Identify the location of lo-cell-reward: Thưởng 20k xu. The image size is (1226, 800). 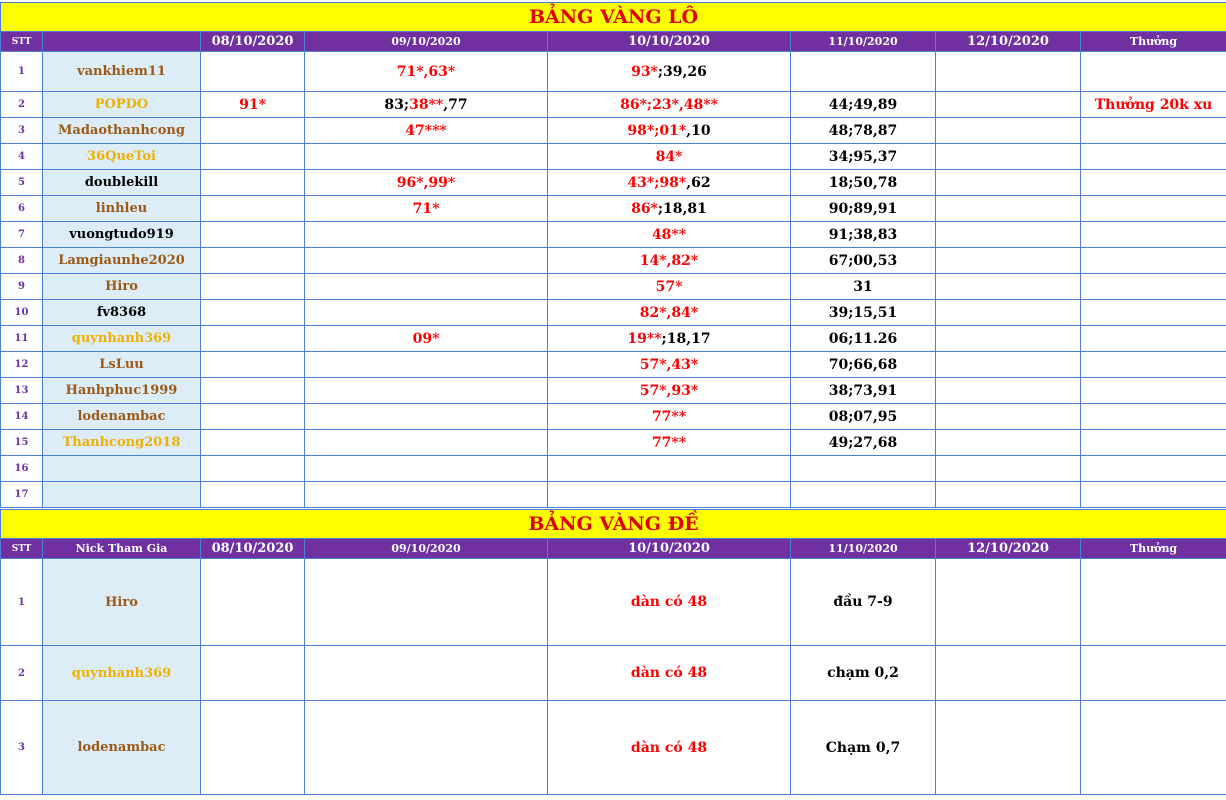
(1152, 104).